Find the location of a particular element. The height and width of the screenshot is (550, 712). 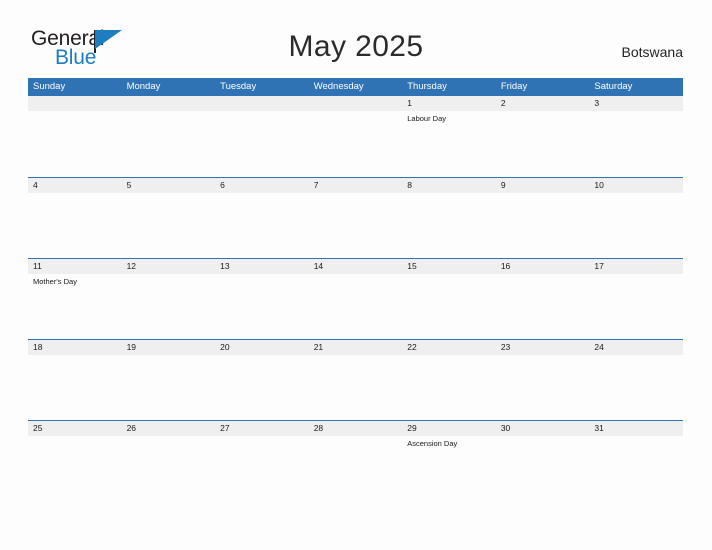

calendar-week-row: 1 2 3 Labour Day is located at coordinates (355, 136).